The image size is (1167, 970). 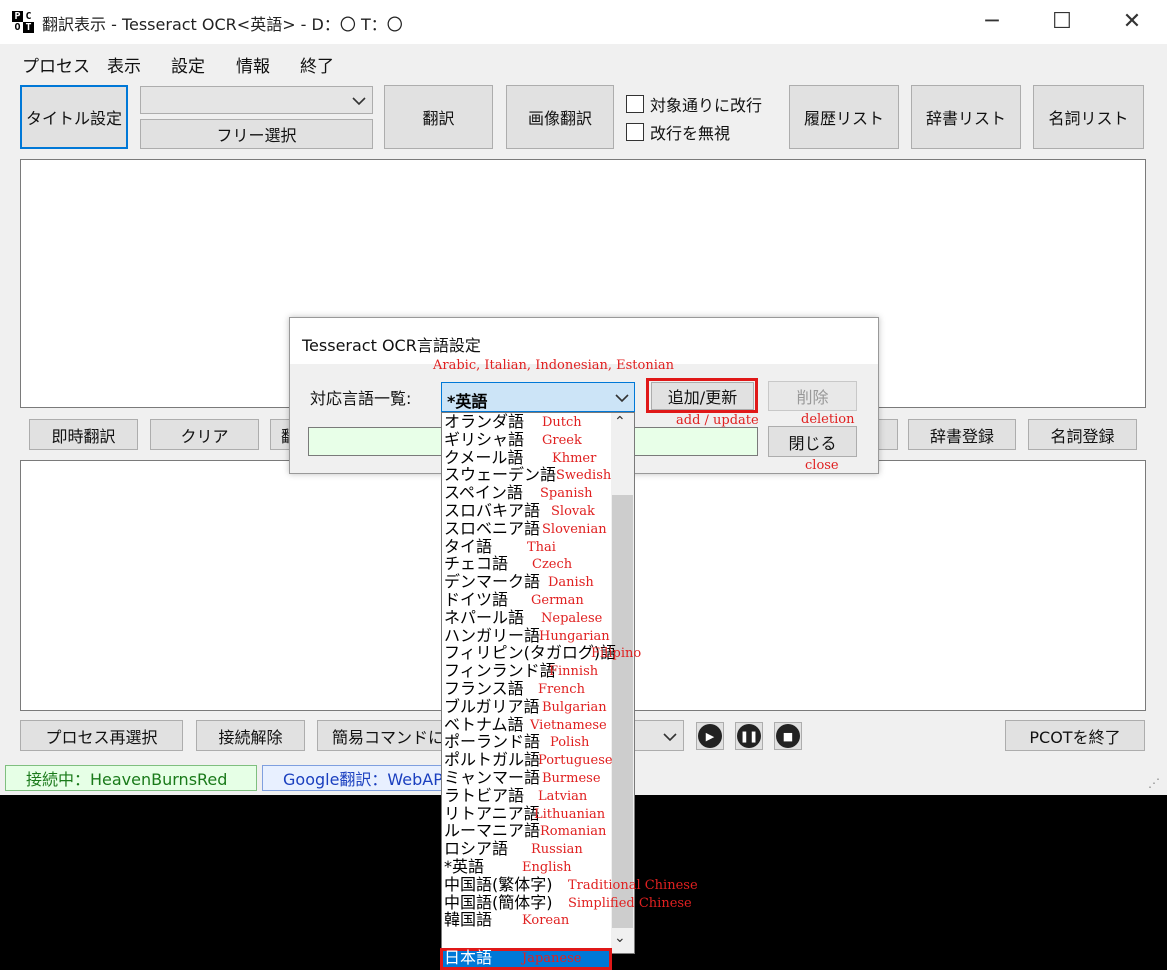 I want to click on translate-button: 翻訳, so click(x=438, y=117).